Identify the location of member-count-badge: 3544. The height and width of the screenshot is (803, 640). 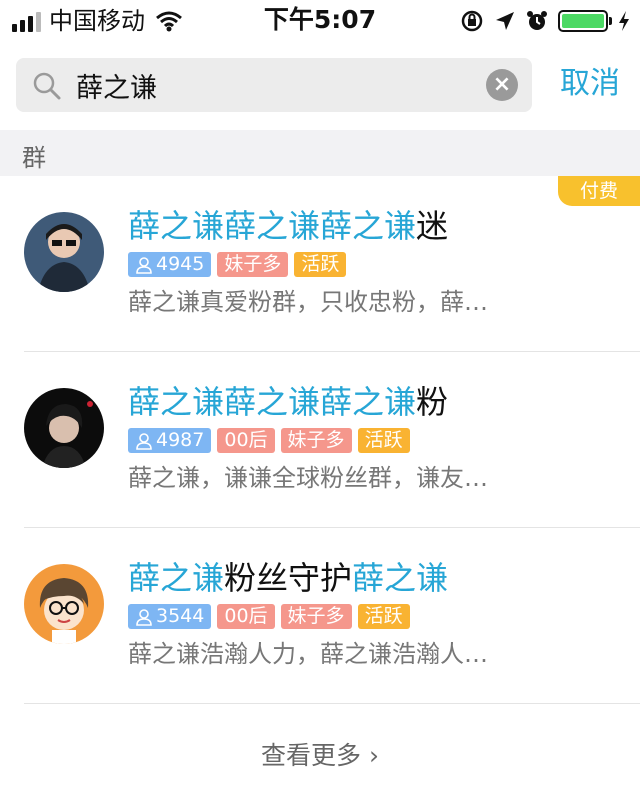
(170, 616).